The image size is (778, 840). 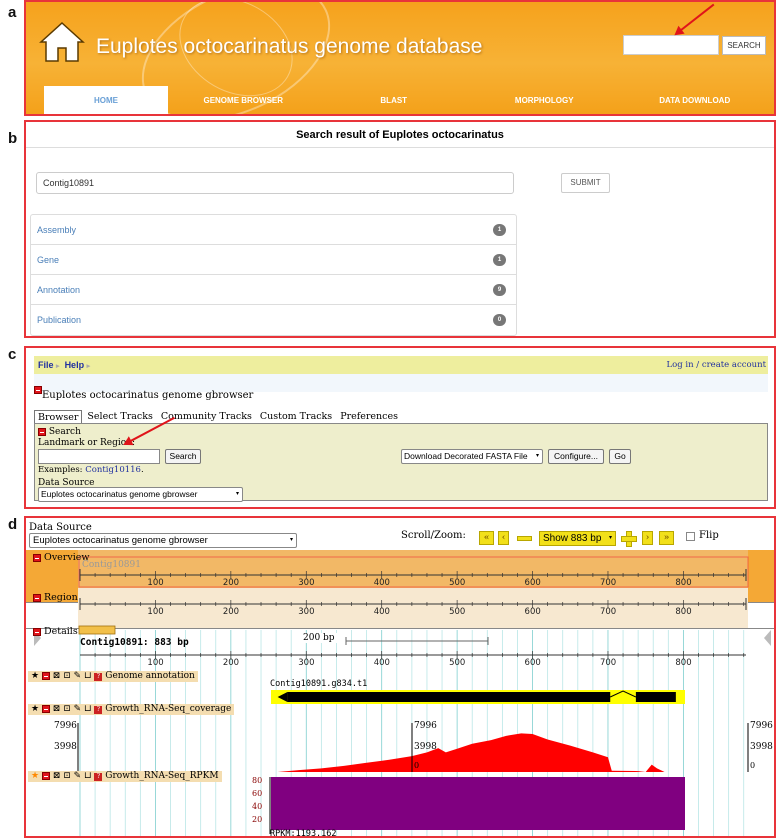 I want to click on count-badge: 9, so click(x=499, y=290).